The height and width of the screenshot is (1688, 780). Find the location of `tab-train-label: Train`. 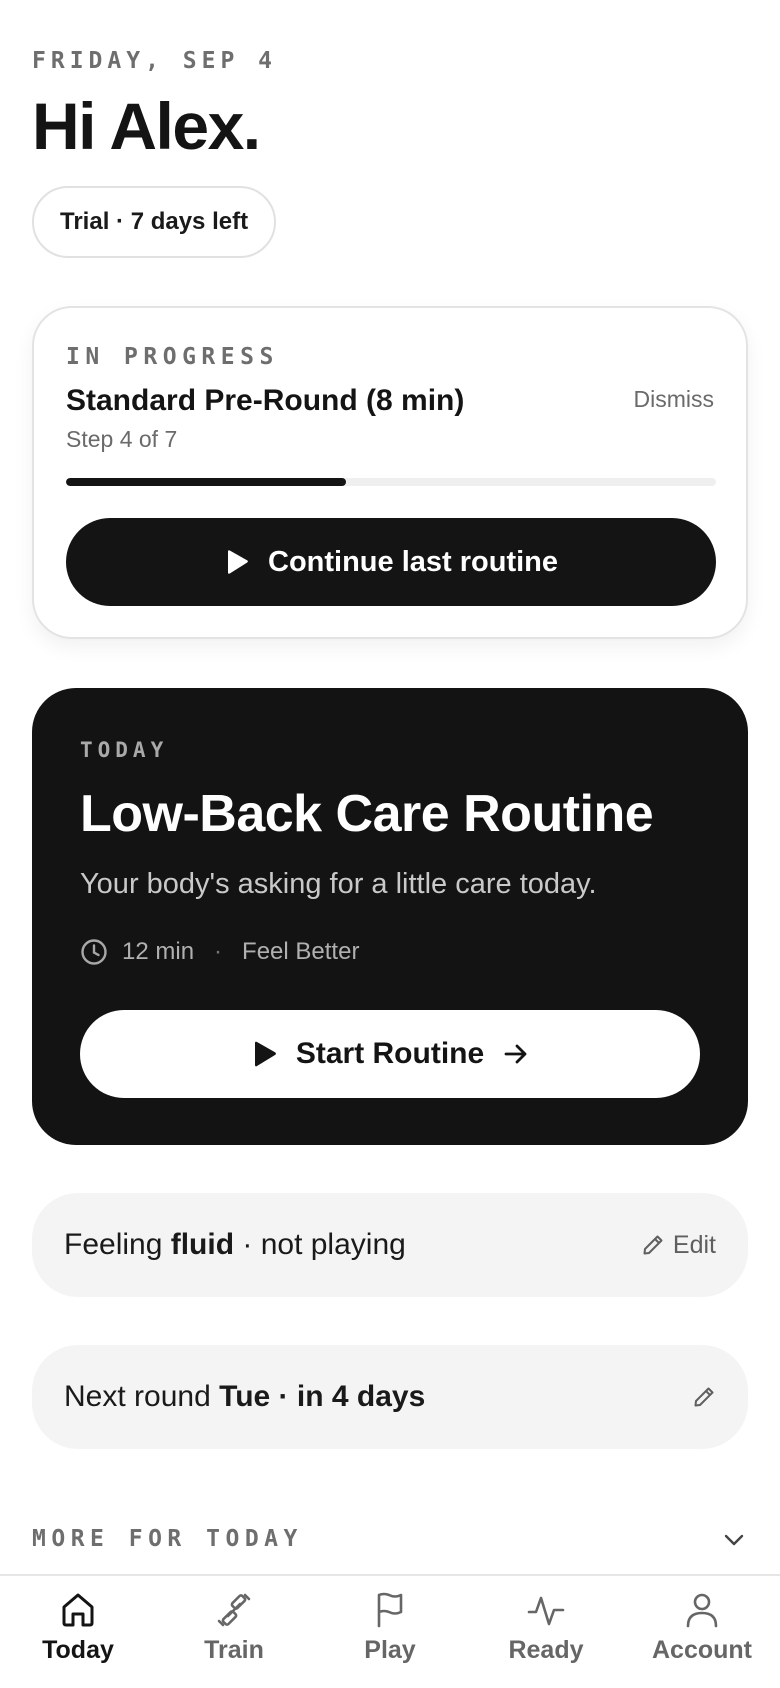

tab-train-label: Train is located at coordinates (234, 1650).